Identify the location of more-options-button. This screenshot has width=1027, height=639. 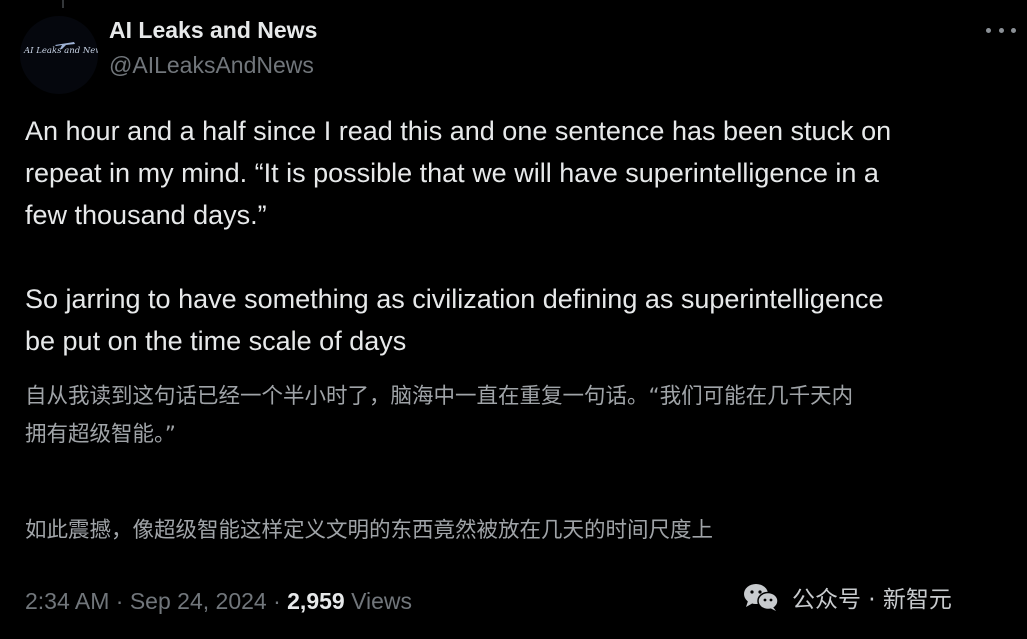
(1001, 30).